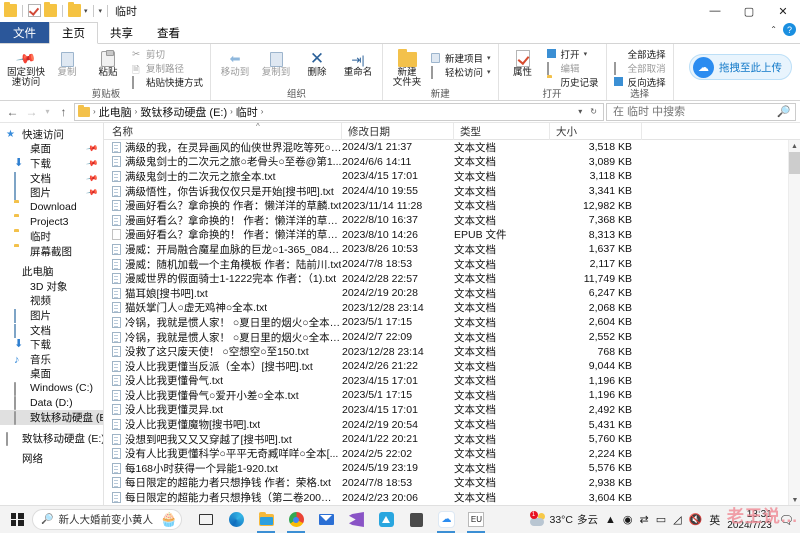 The height and width of the screenshot is (533, 800). I want to click on collapse-ribbon-icon: ⌃, so click(773, 29).